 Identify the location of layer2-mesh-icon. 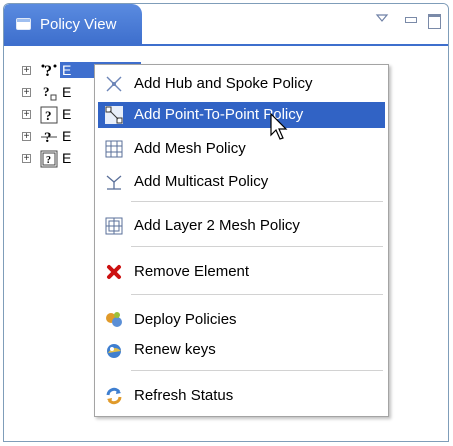
(114, 226).